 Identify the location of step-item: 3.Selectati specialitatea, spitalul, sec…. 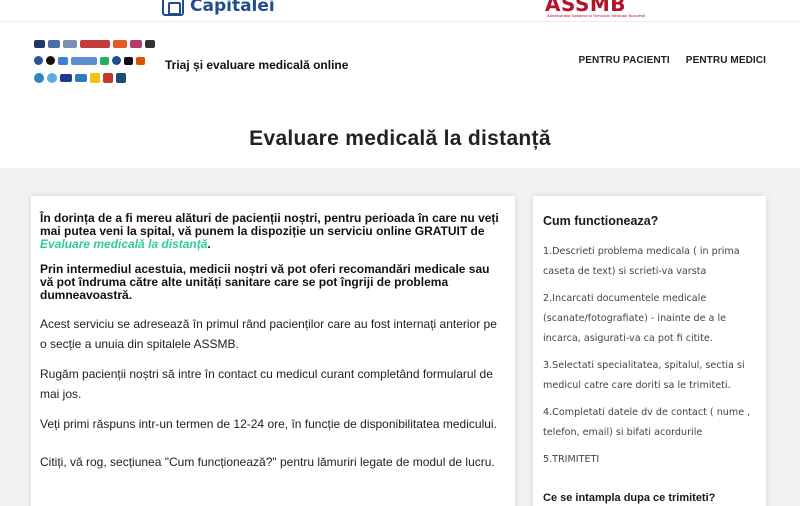
(644, 375).